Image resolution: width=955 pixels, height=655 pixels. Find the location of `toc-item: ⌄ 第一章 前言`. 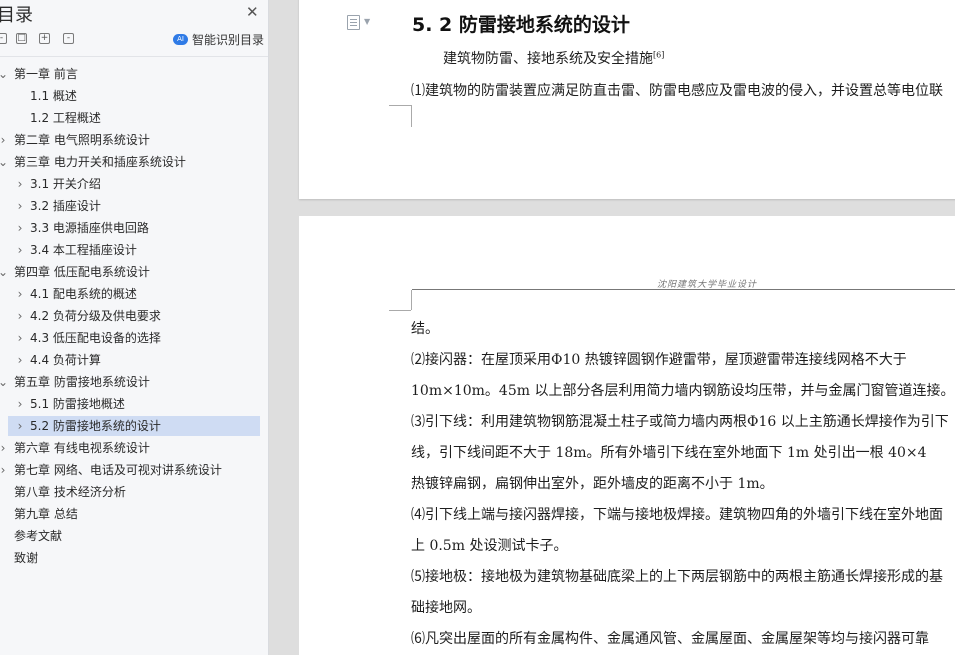

toc-item: ⌄ 第一章 前言 is located at coordinates (130, 74).